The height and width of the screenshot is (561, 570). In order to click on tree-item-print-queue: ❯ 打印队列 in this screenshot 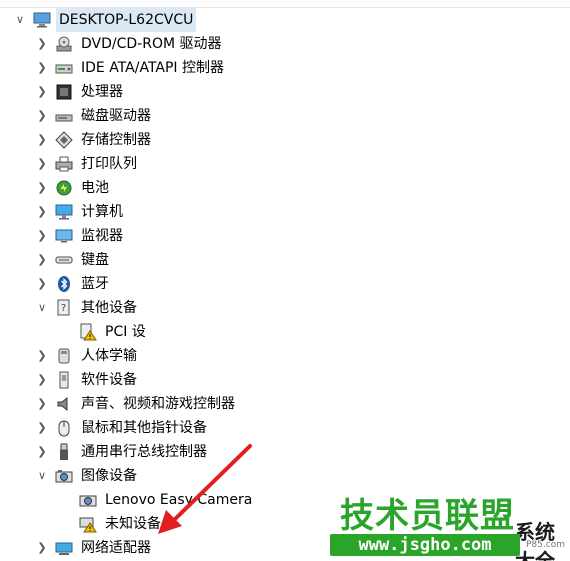, I will do `click(285, 164)`.